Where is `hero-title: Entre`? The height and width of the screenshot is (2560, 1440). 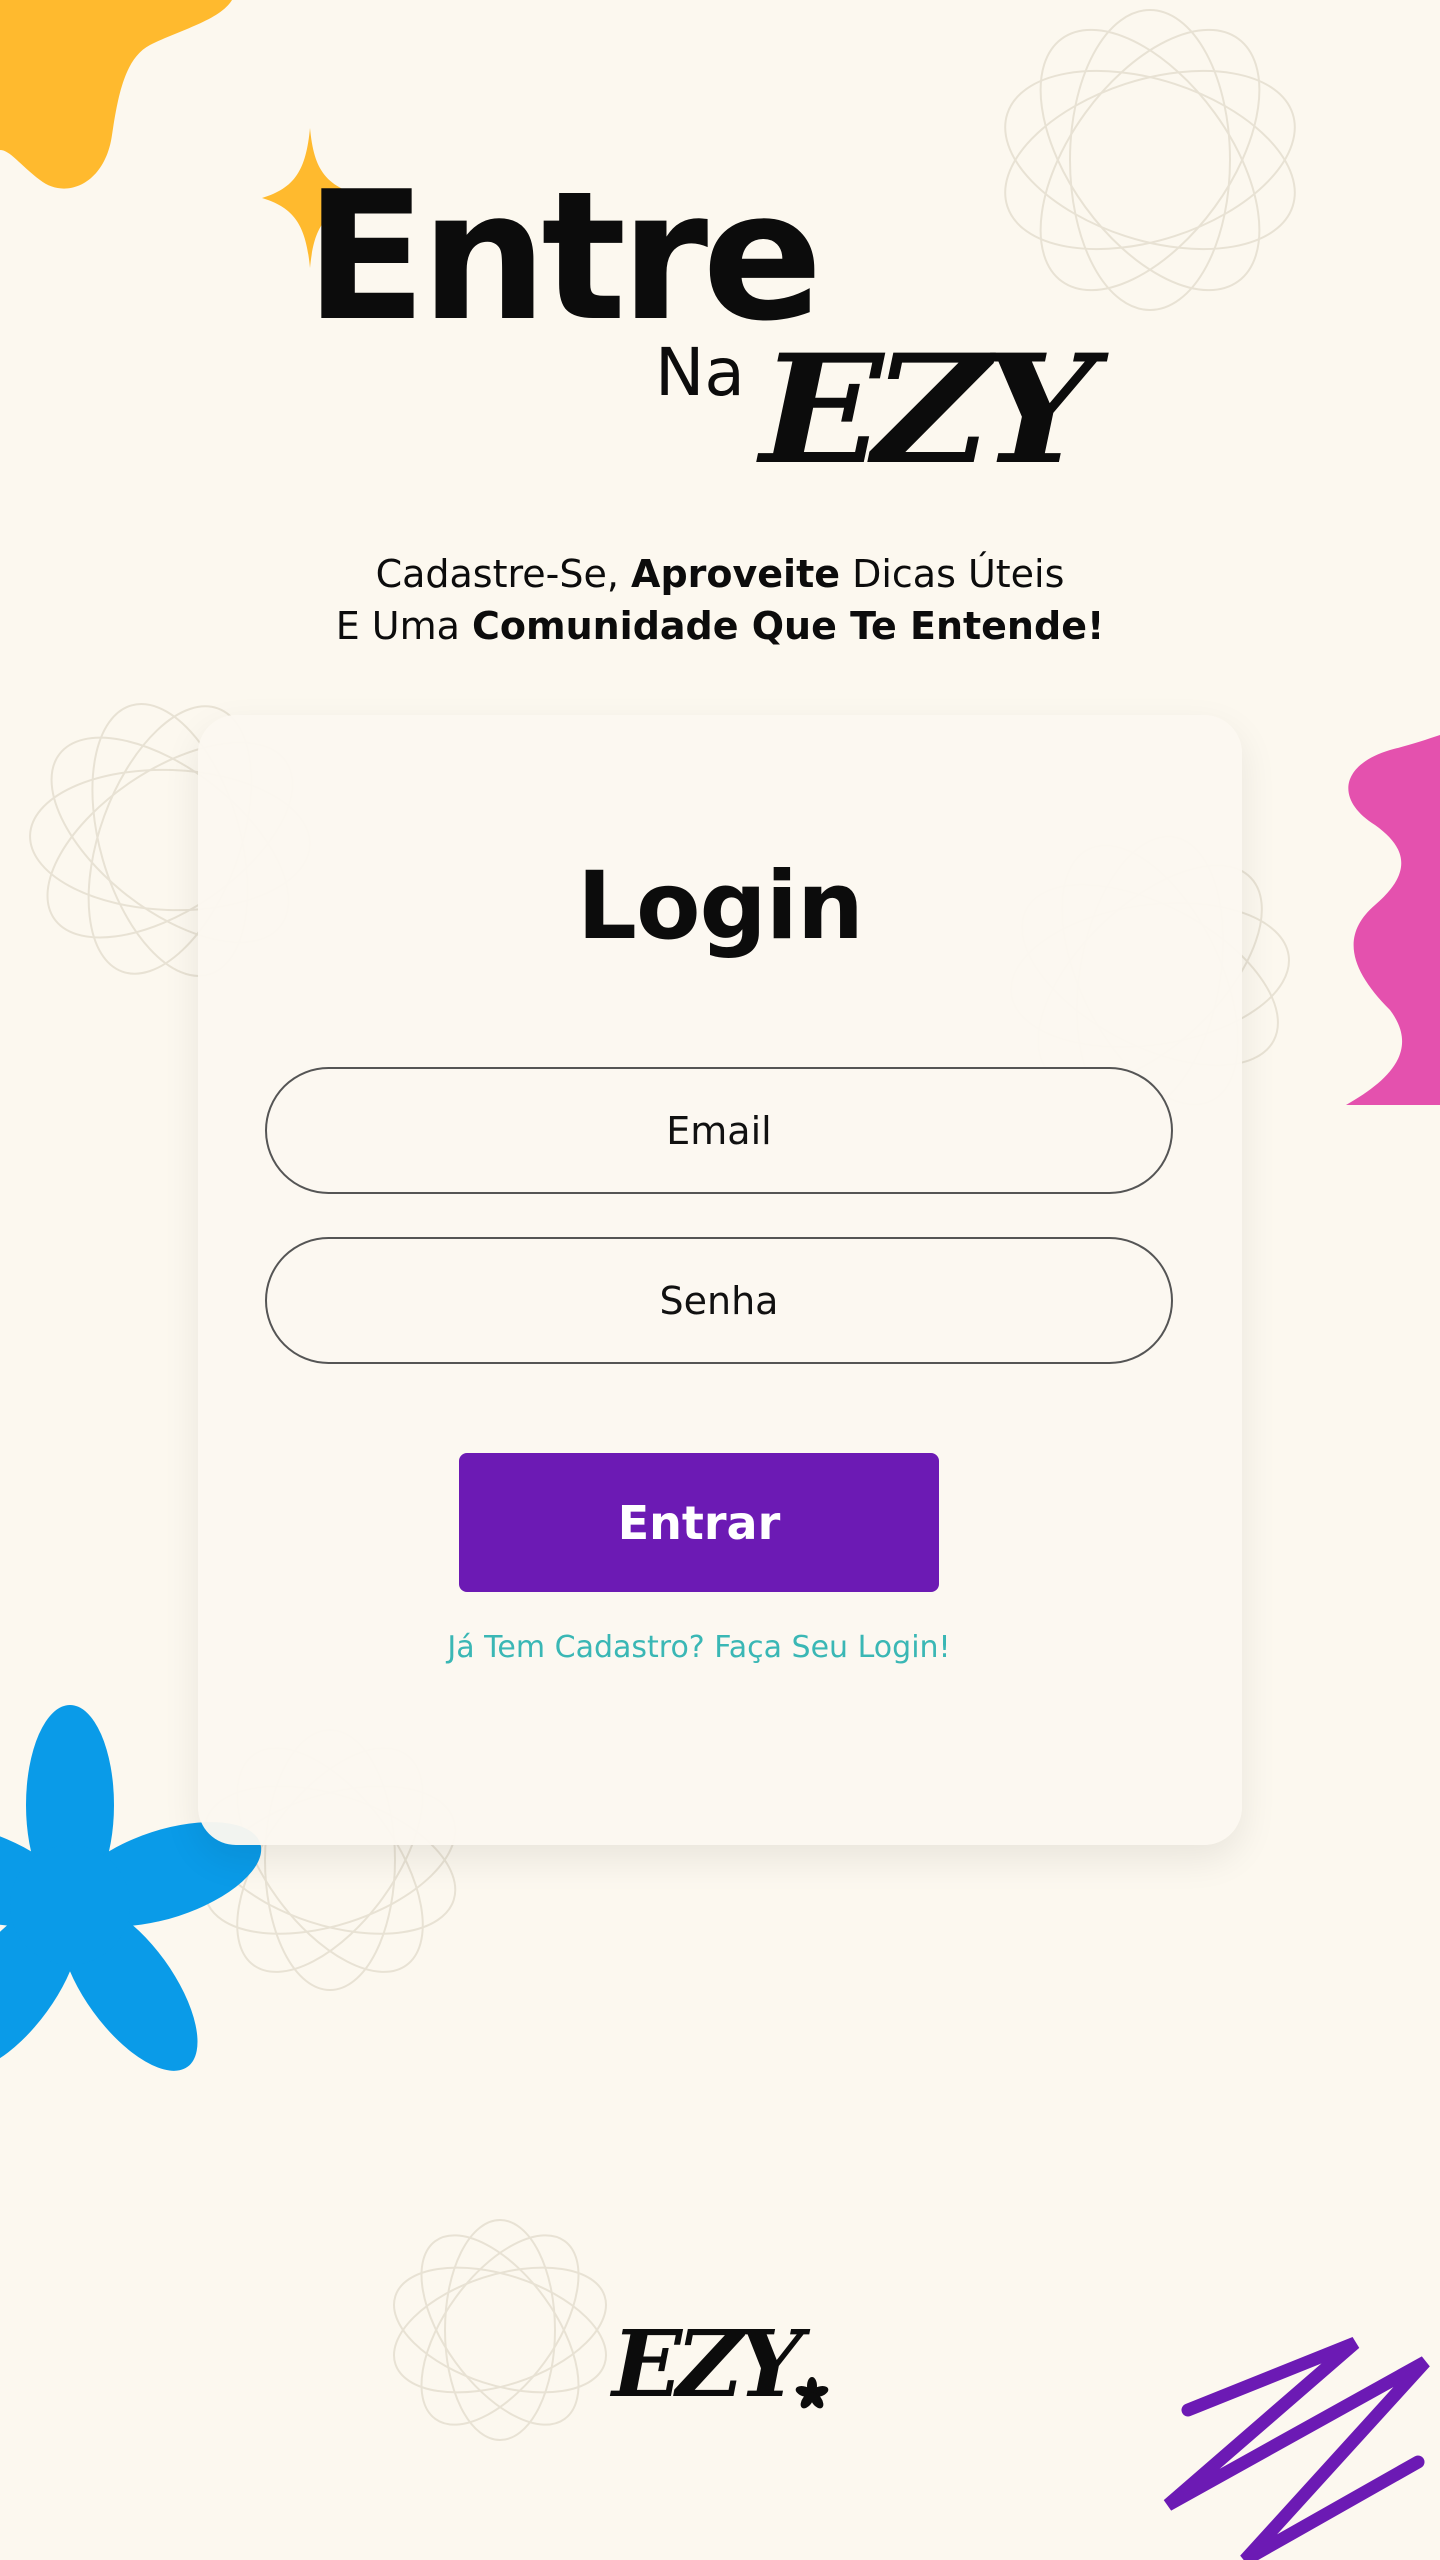
hero-title: Entre is located at coordinates (564, 256).